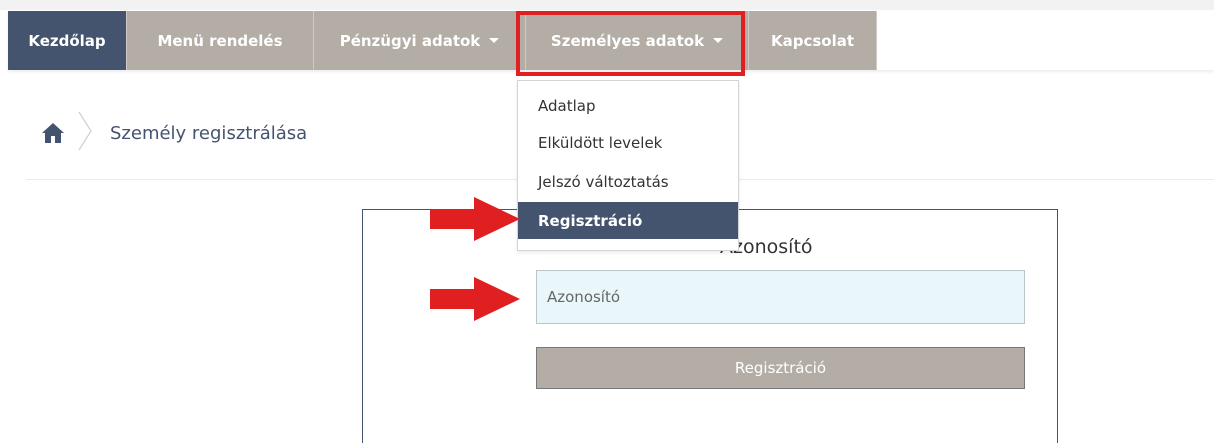  I want to click on nav-item-kezdolap: Kezdőlap, so click(67, 40).